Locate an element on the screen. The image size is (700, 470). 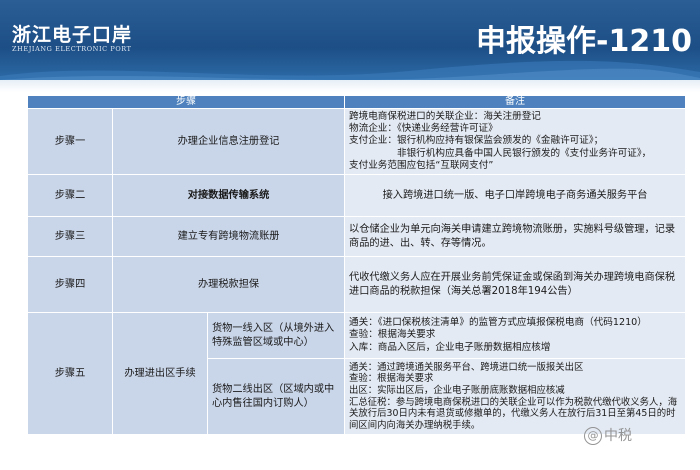
note-line: 非银行机构应具备中国人民银行颁发的《支付业务许可证》， is located at coordinates (500, 153).